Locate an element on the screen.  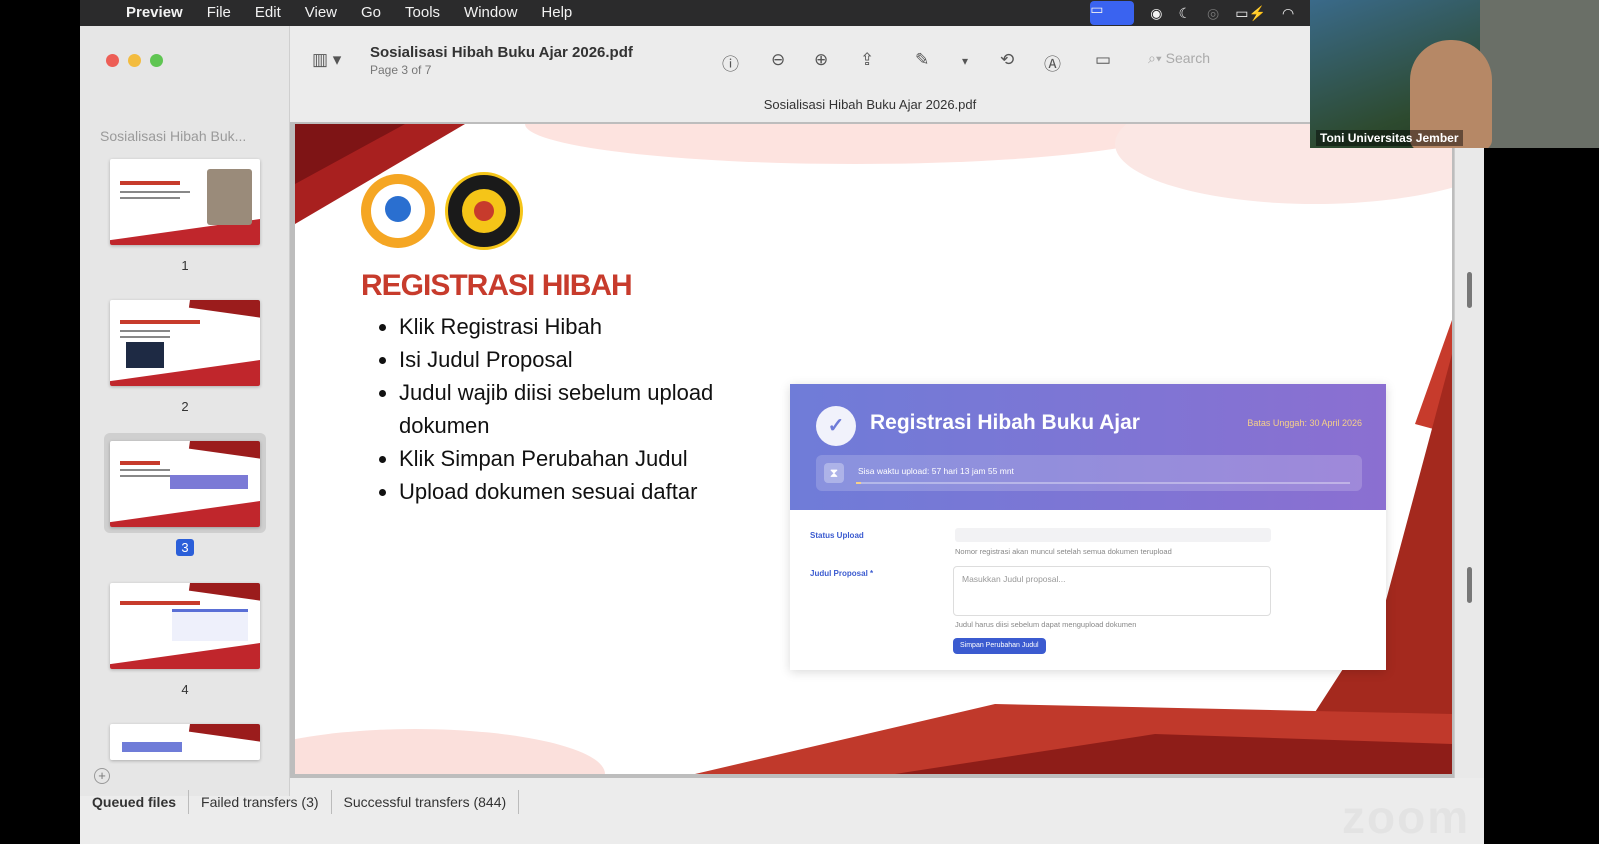
slide-heading: REGISTRASI HIBAH is located at coordinates (497, 285).